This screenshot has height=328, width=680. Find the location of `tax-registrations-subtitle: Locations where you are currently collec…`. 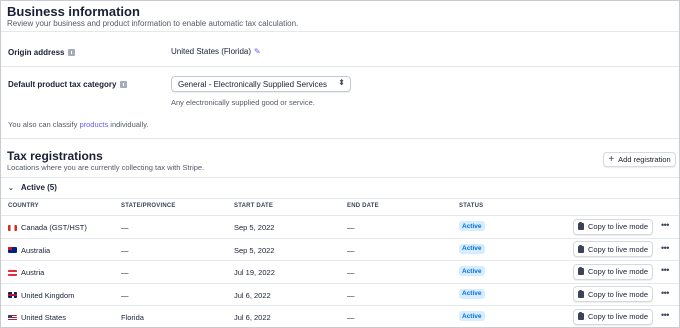

tax-registrations-subtitle: Locations where you are currently collec… is located at coordinates (106, 167).